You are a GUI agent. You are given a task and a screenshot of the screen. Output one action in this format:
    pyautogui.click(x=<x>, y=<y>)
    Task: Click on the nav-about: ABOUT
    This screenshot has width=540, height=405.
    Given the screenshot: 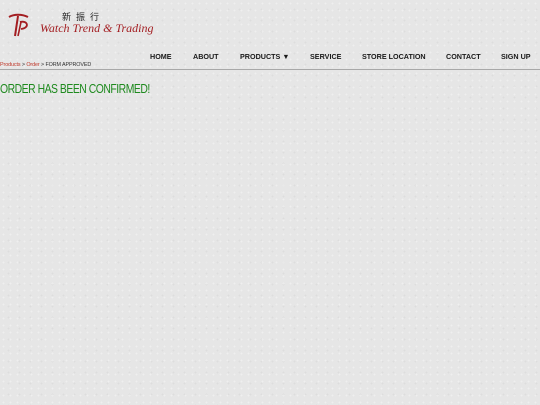 What is the action you would take?
    pyautogui.click(x=206, y=56)
    